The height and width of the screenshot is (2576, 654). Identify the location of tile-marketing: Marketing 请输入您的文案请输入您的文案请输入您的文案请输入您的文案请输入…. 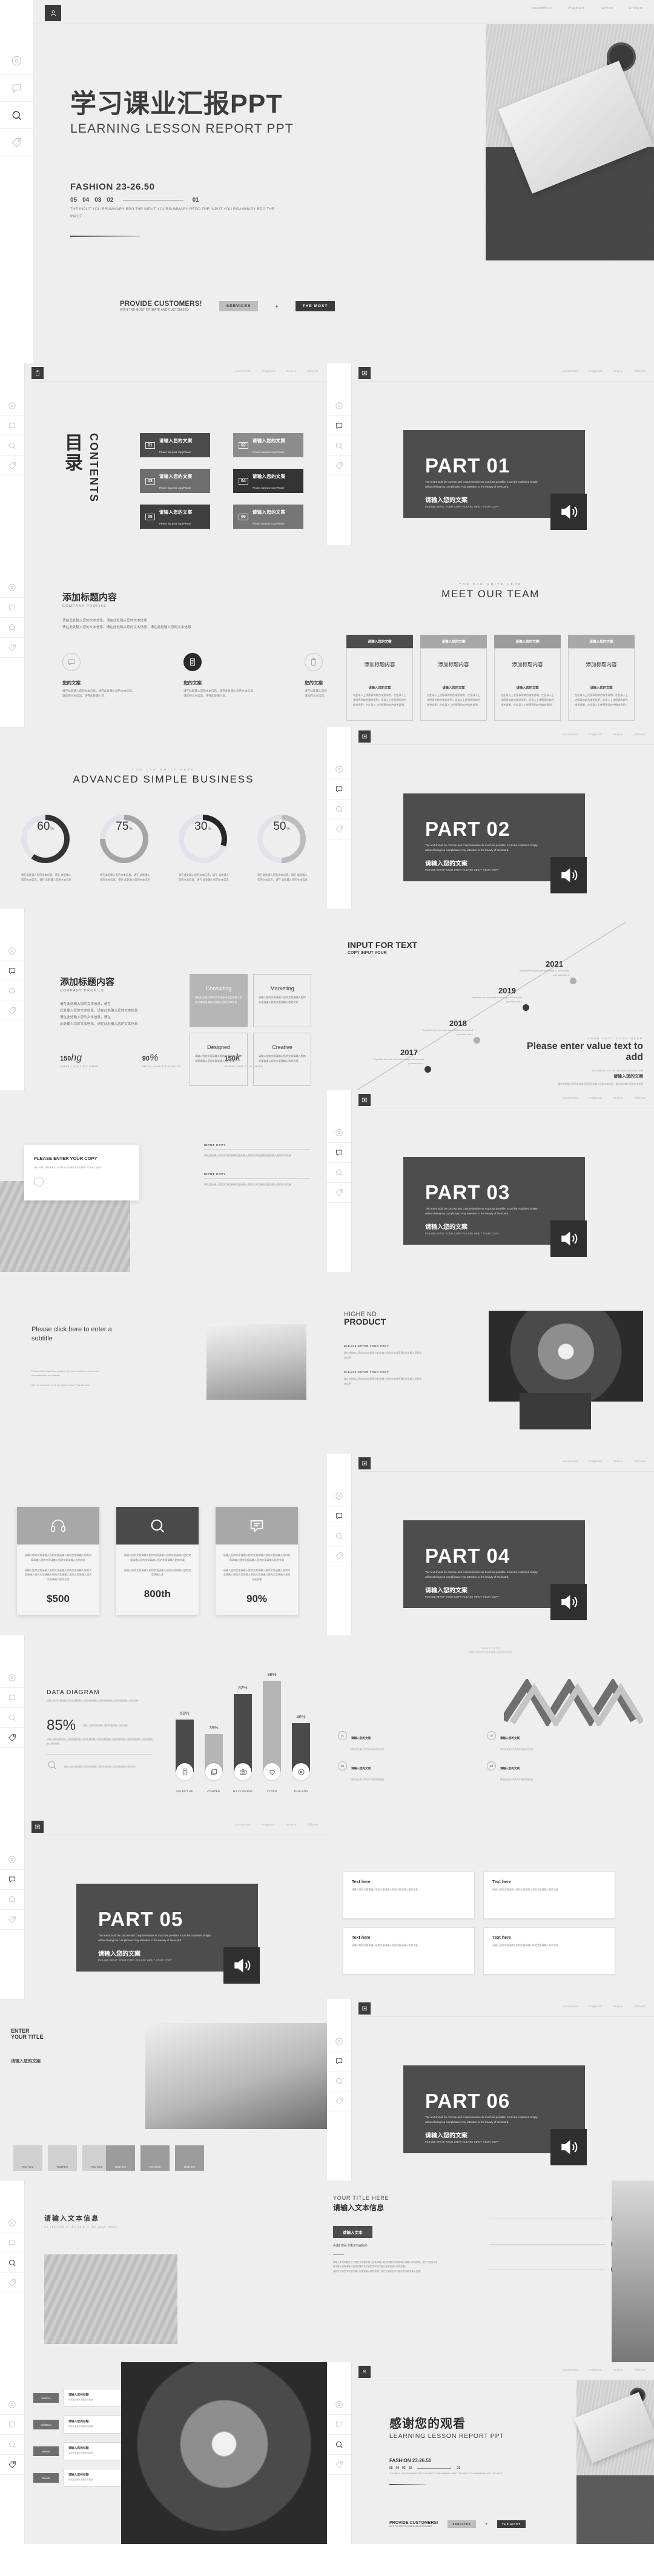
(282, 1000).